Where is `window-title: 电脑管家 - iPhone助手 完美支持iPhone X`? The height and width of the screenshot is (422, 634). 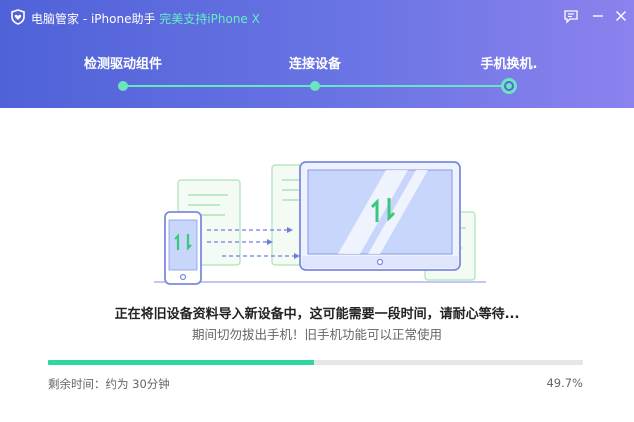
window-title: 电脑管家 - iPhone助手 完美支持iPhone X is located at coordinates (145, 18).